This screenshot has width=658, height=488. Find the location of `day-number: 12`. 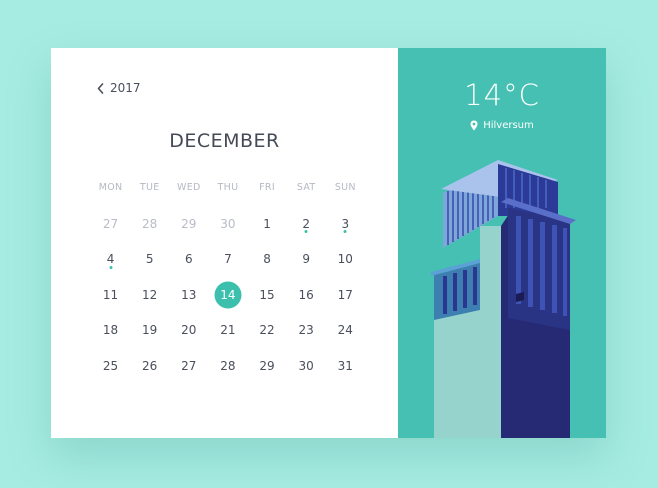

day-number: 12 is located at coordinates (150, 294).